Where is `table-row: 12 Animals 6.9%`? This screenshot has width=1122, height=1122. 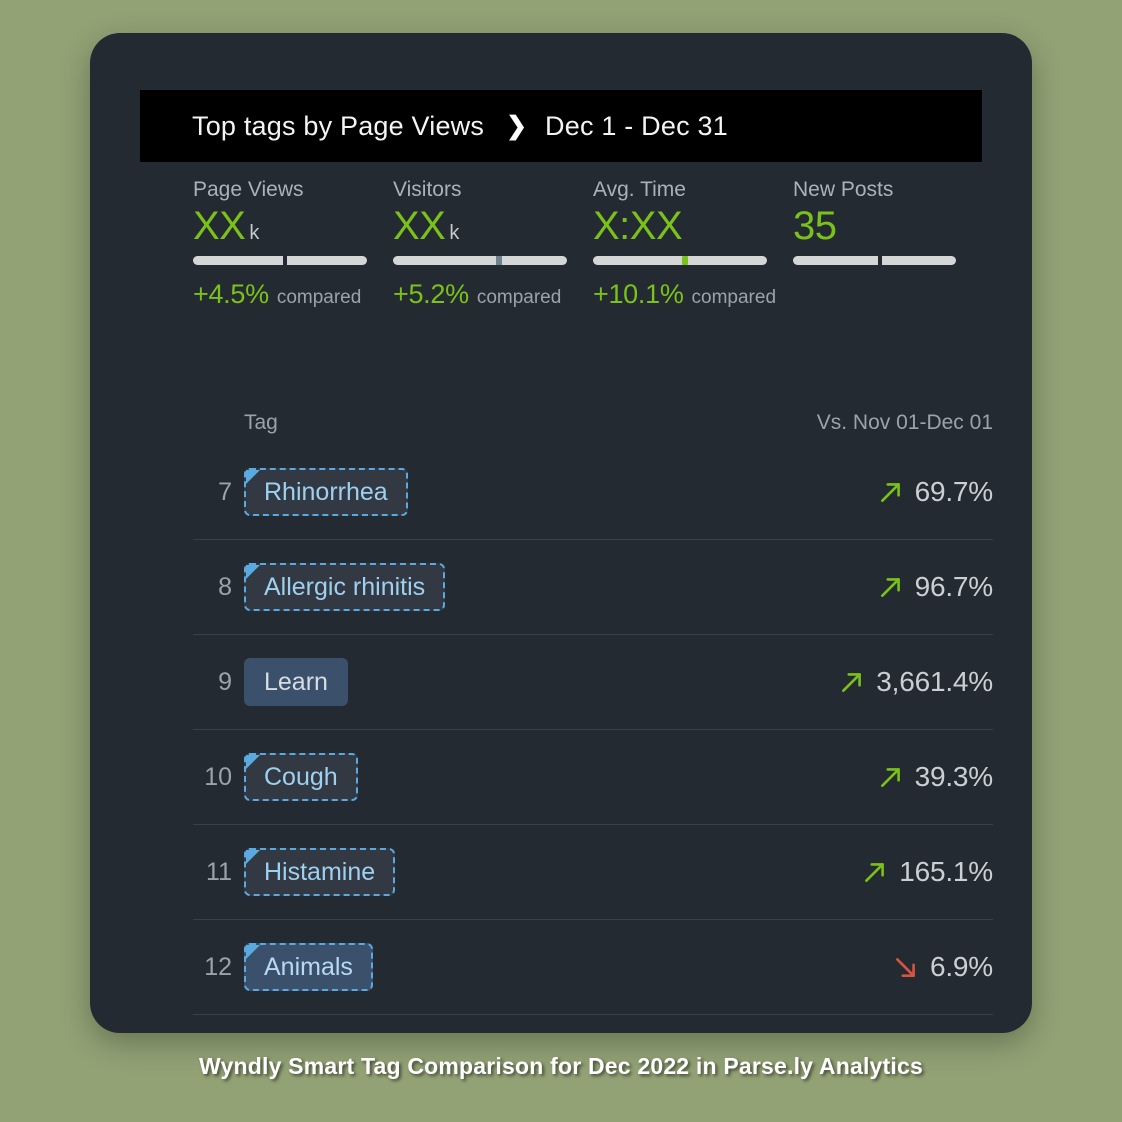
table-row: 12 Animals 6.9% is located at coordinates (593, 967).